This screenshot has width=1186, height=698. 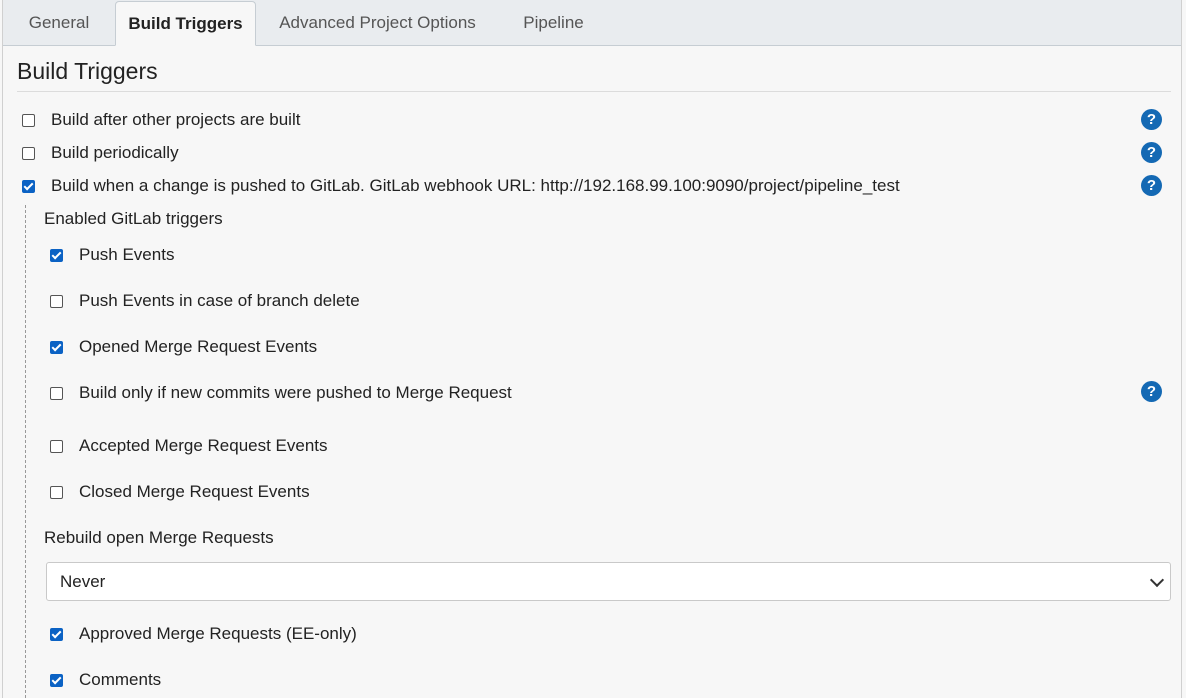 What do you see at coordinates (83, 581) in the screenshot?
I see `select-value: Never` at bounding box center [83, 581].